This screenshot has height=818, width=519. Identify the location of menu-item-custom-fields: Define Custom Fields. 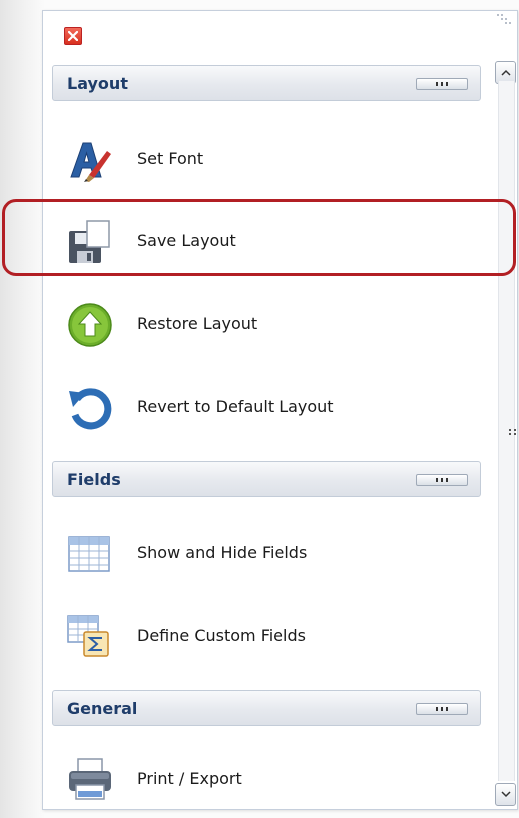
(272, 636).